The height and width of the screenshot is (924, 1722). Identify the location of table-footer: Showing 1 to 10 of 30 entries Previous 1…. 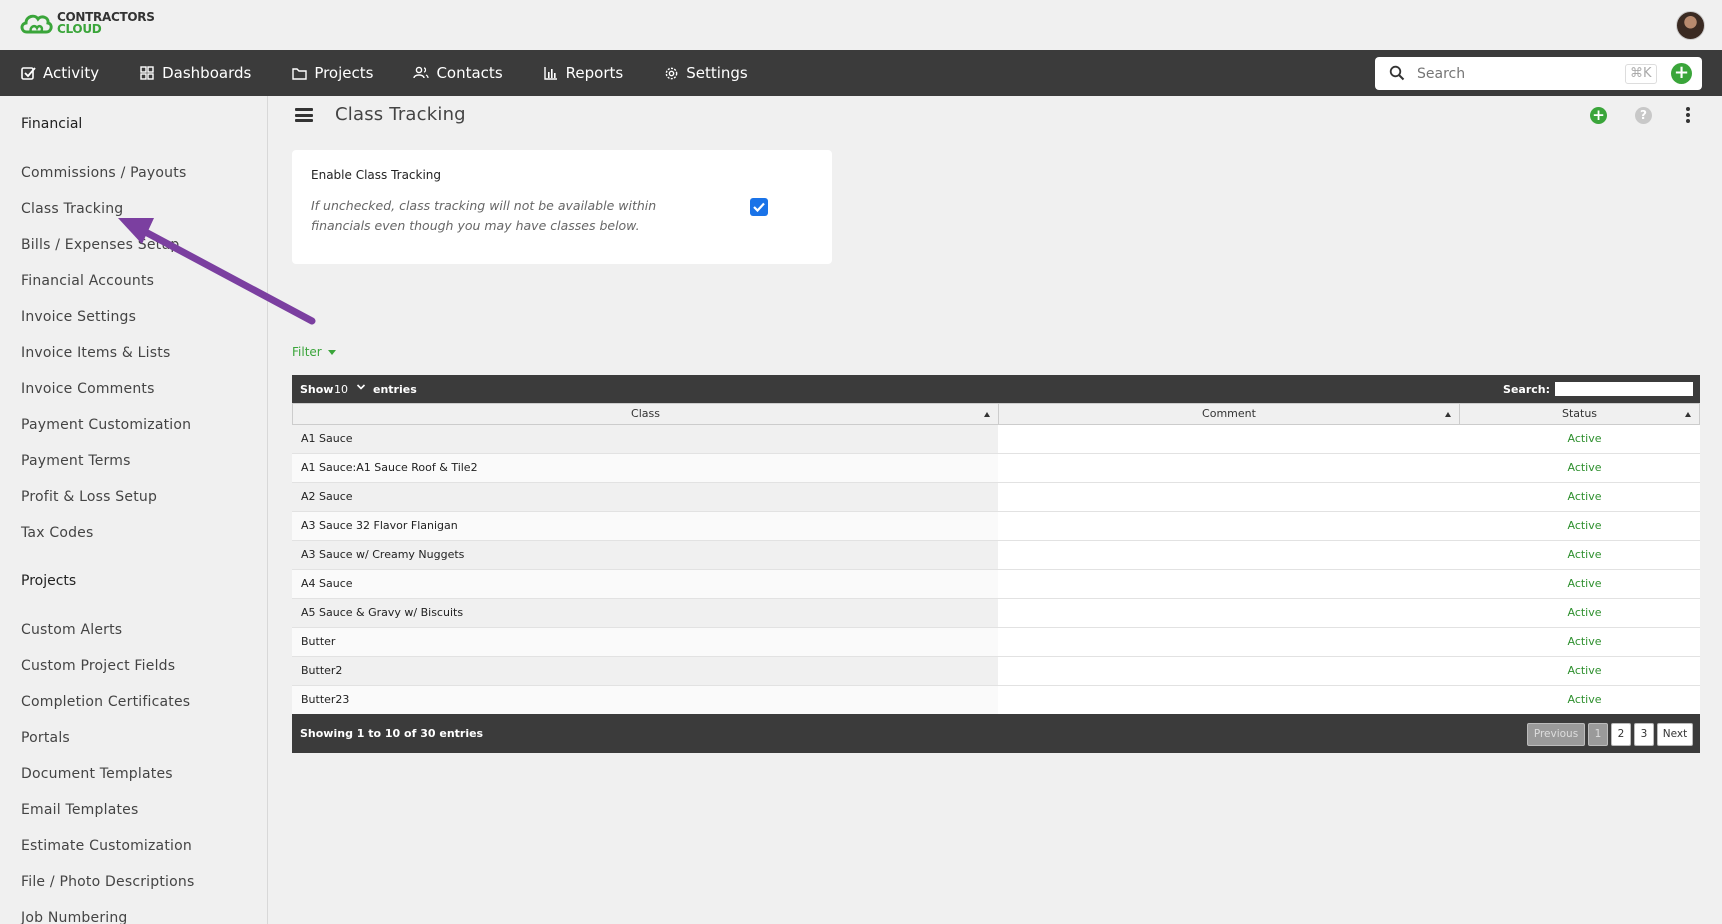
(996, 733).